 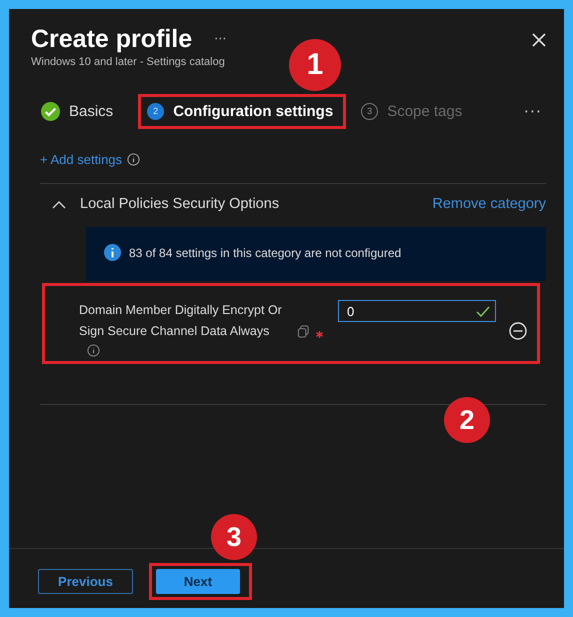 I want to click on wizard-step-tab: 2 Configuration settings, so click(x=242, y=111).